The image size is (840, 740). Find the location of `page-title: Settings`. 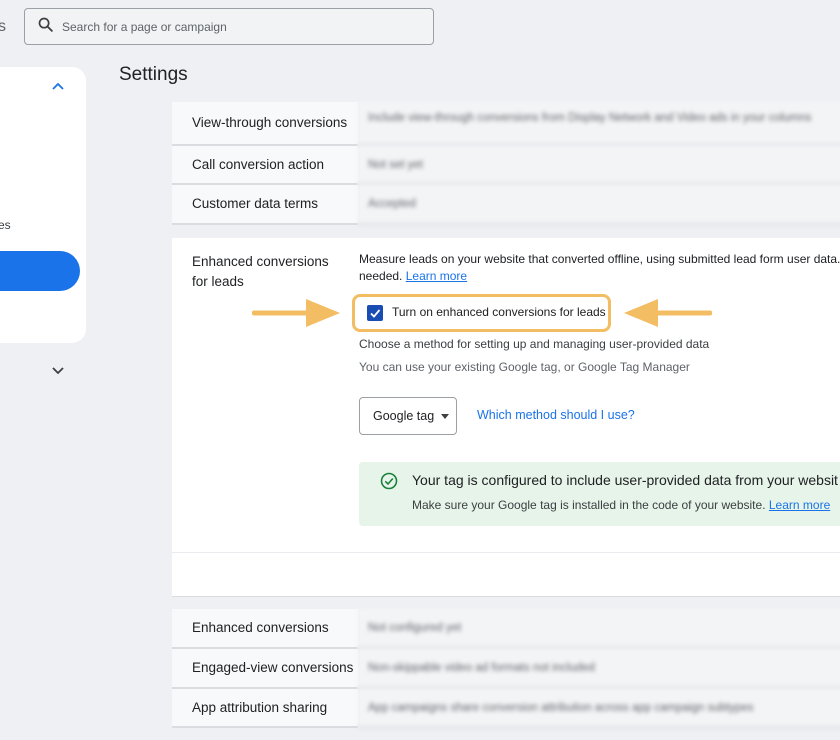

page-title: Settings is located at coordinates (153, 74).